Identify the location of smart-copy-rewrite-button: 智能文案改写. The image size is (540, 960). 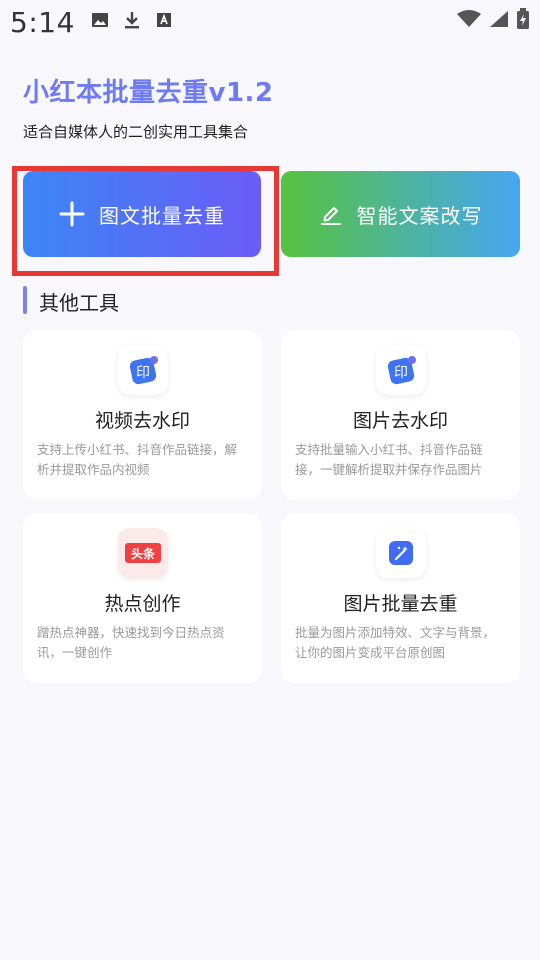
(400, 214).